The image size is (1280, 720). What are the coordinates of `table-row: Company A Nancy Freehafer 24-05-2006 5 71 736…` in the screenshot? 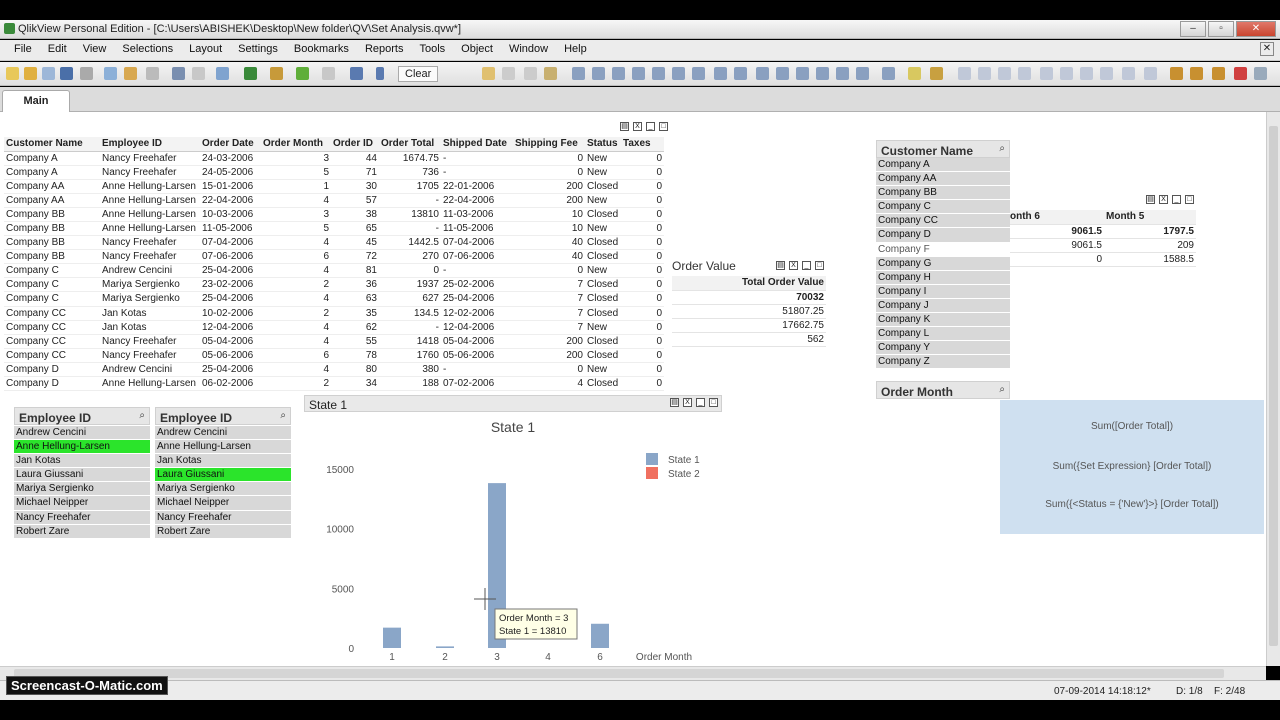 It's located at (334, 172).